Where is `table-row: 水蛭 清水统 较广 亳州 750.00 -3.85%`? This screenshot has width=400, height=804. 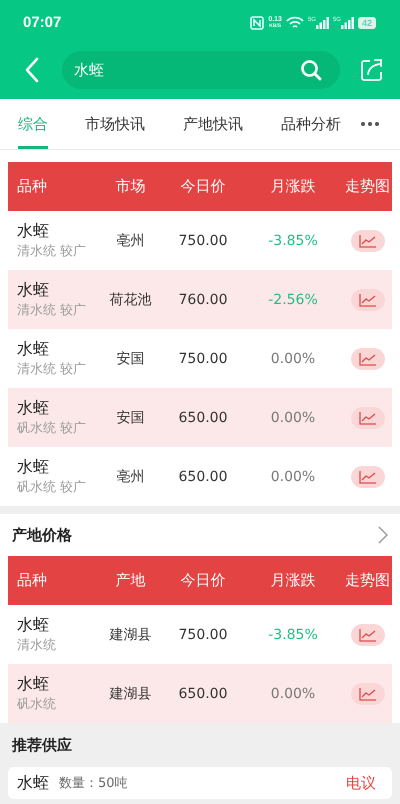
table-row: 水蛭 清水统 较广 亳州 750.00 -3.85% is located at coordinates (200, 240).